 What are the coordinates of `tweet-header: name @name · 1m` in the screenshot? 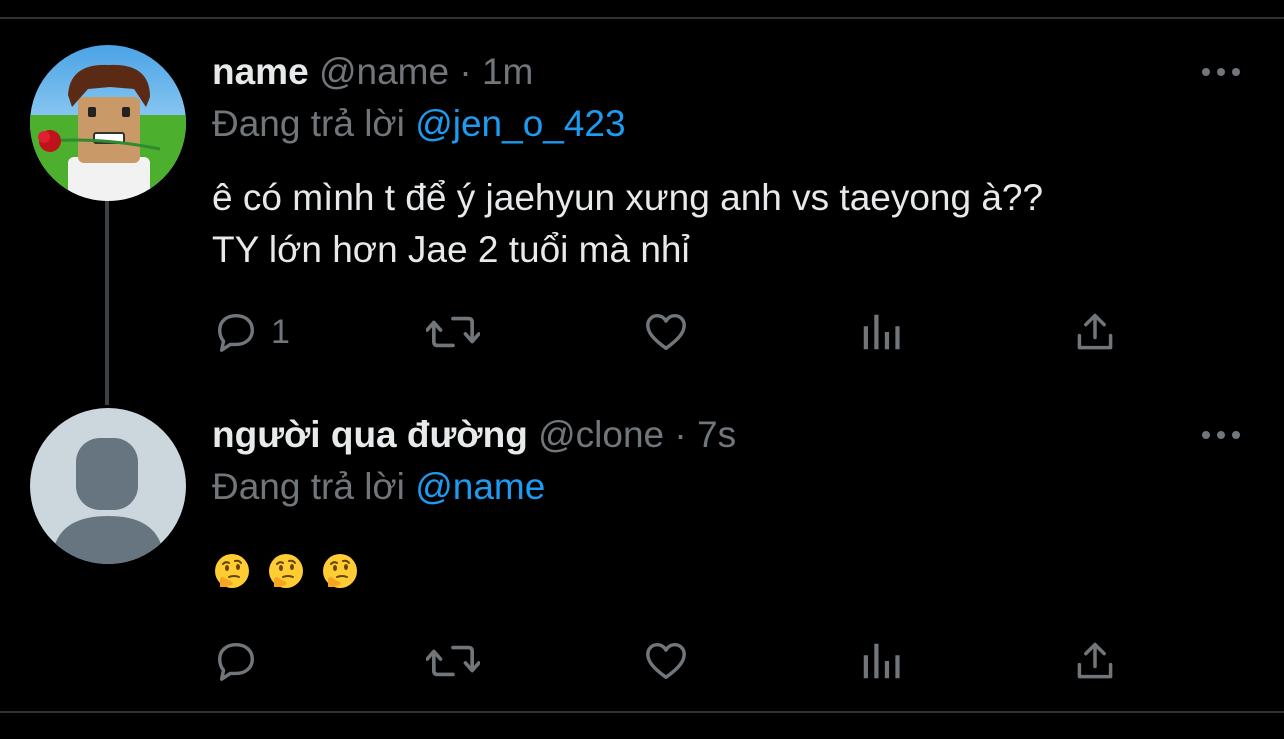 It's located at (372, 72).